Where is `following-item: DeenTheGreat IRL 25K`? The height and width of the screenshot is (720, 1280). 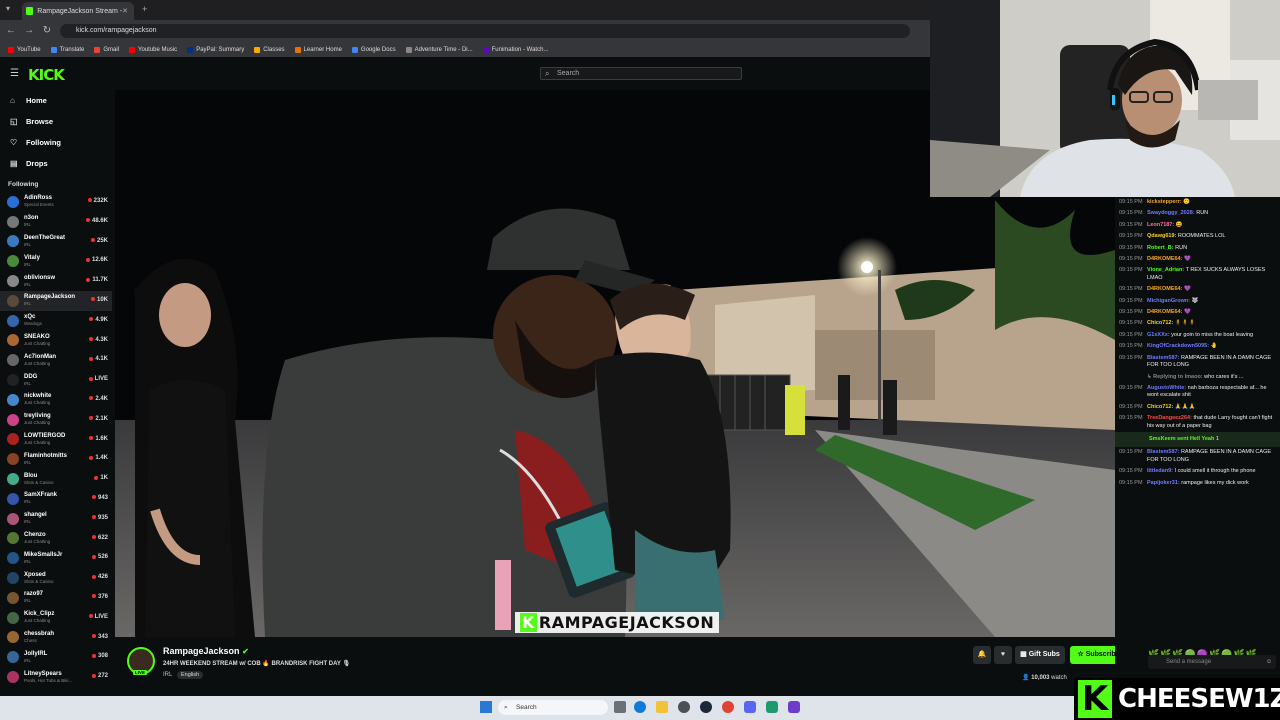
following-item: DeenTheGreat IRL 25K is located at coordinates (56, 242).